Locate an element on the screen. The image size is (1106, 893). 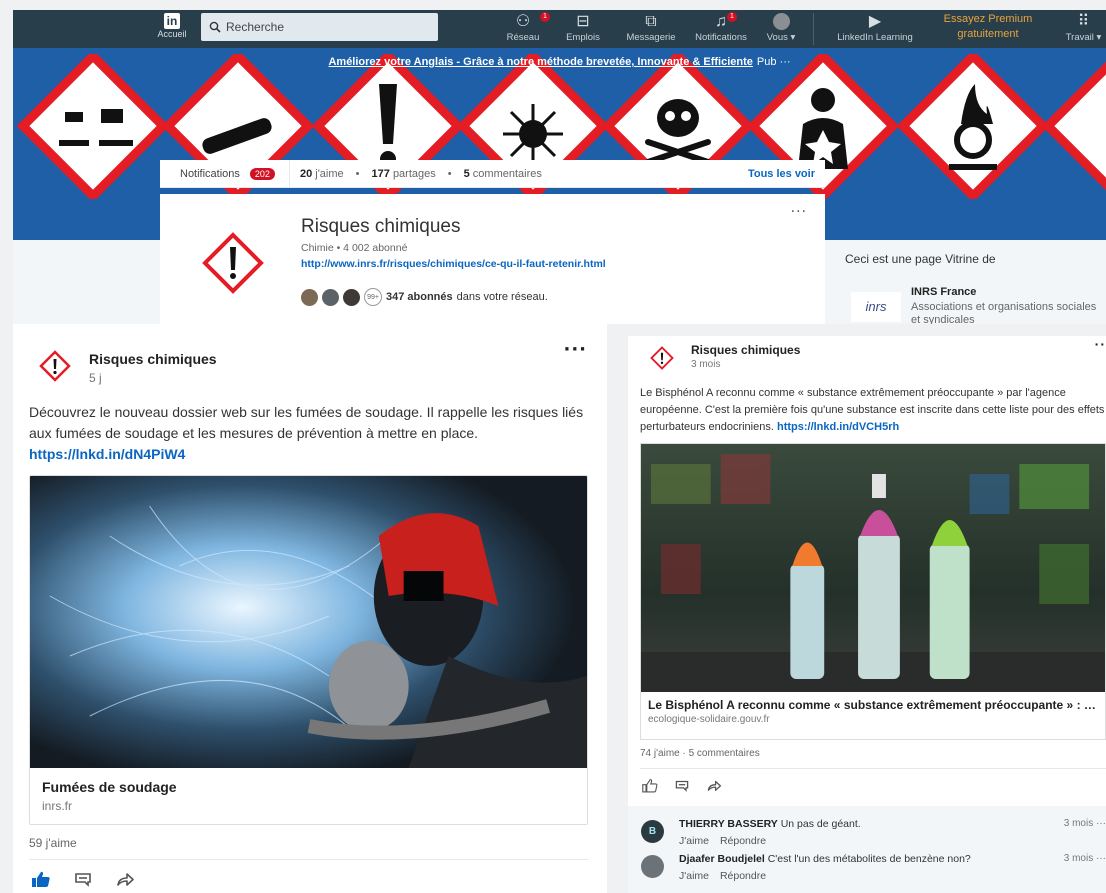
play-icon: ▶ is located at coordinates (875, 21).